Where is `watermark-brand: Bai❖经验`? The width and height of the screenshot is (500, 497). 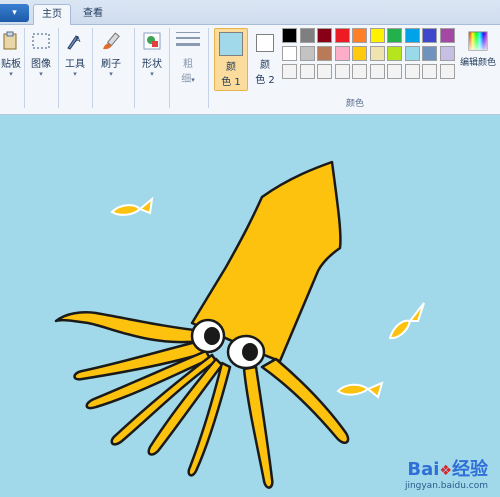
watermark-brand: Bai❖经验 is located at coordinates (446, 468).